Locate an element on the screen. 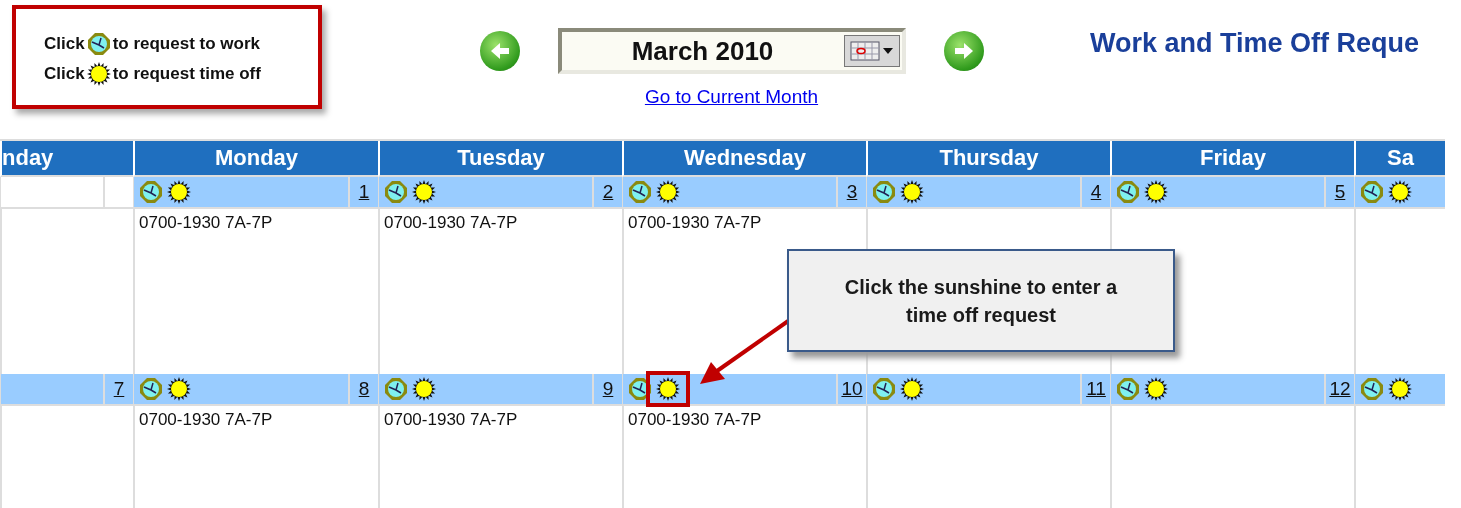 The width and height of the screenshot is (1461, 508). day-header: Tuesday is located at coordinates (500, 159).